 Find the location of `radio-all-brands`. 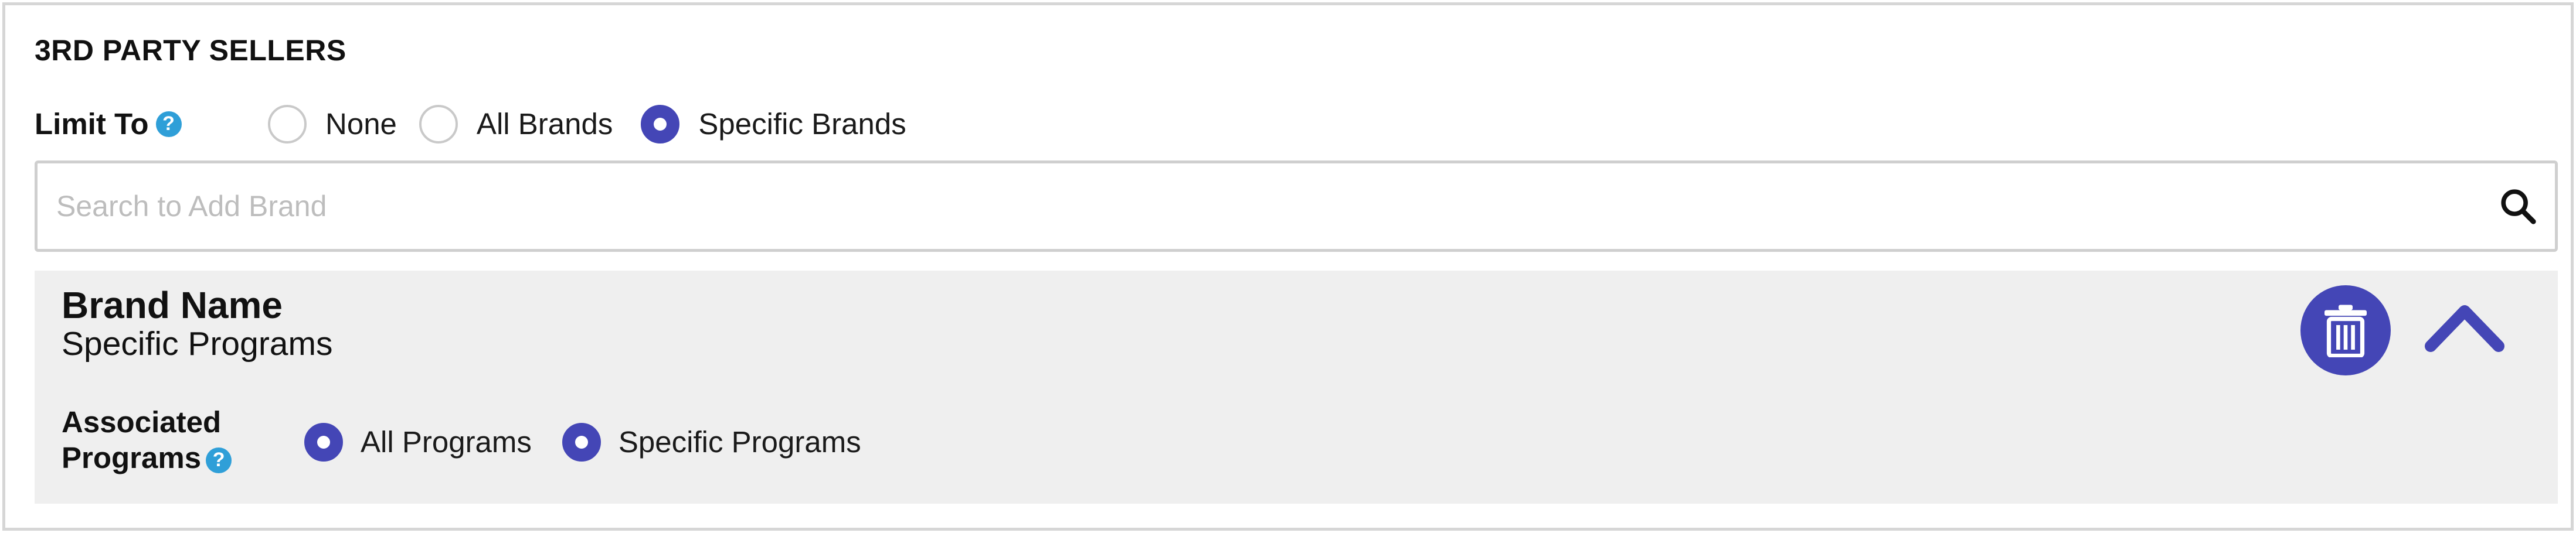

radio-all-brands is located at coordinates (439, 124).